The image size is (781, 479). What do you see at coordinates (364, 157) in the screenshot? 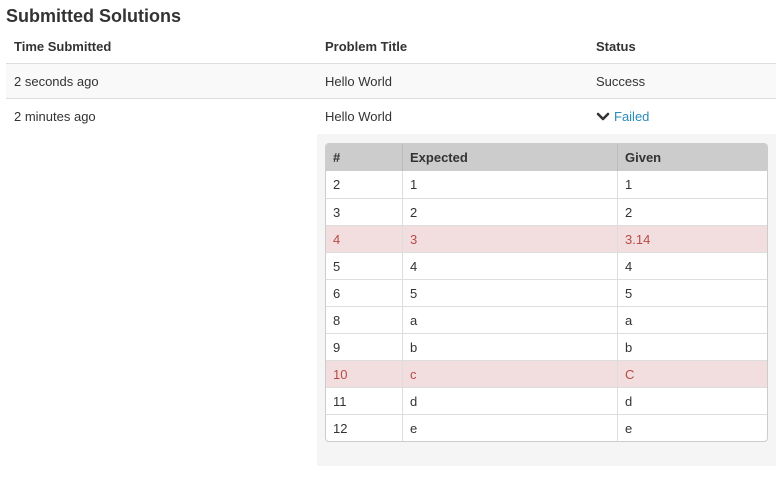
I see `header-case-number: #` at bounding box center [364, 157].